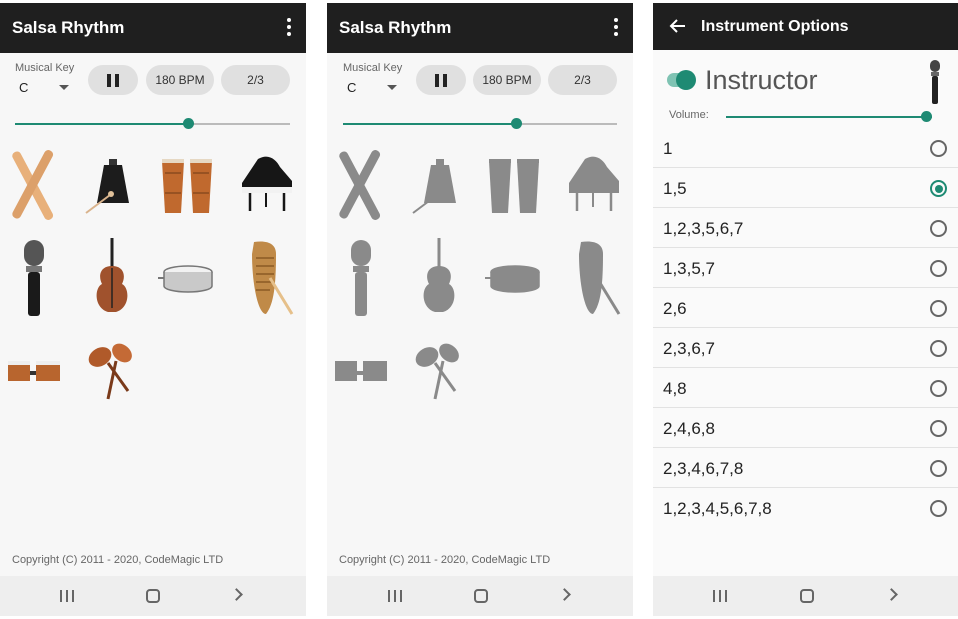  What do you see at coordinates (689, 268) in the screenshot?
I see `beat-option-label: 1,3,5,7` at bounding box center [689, 268].